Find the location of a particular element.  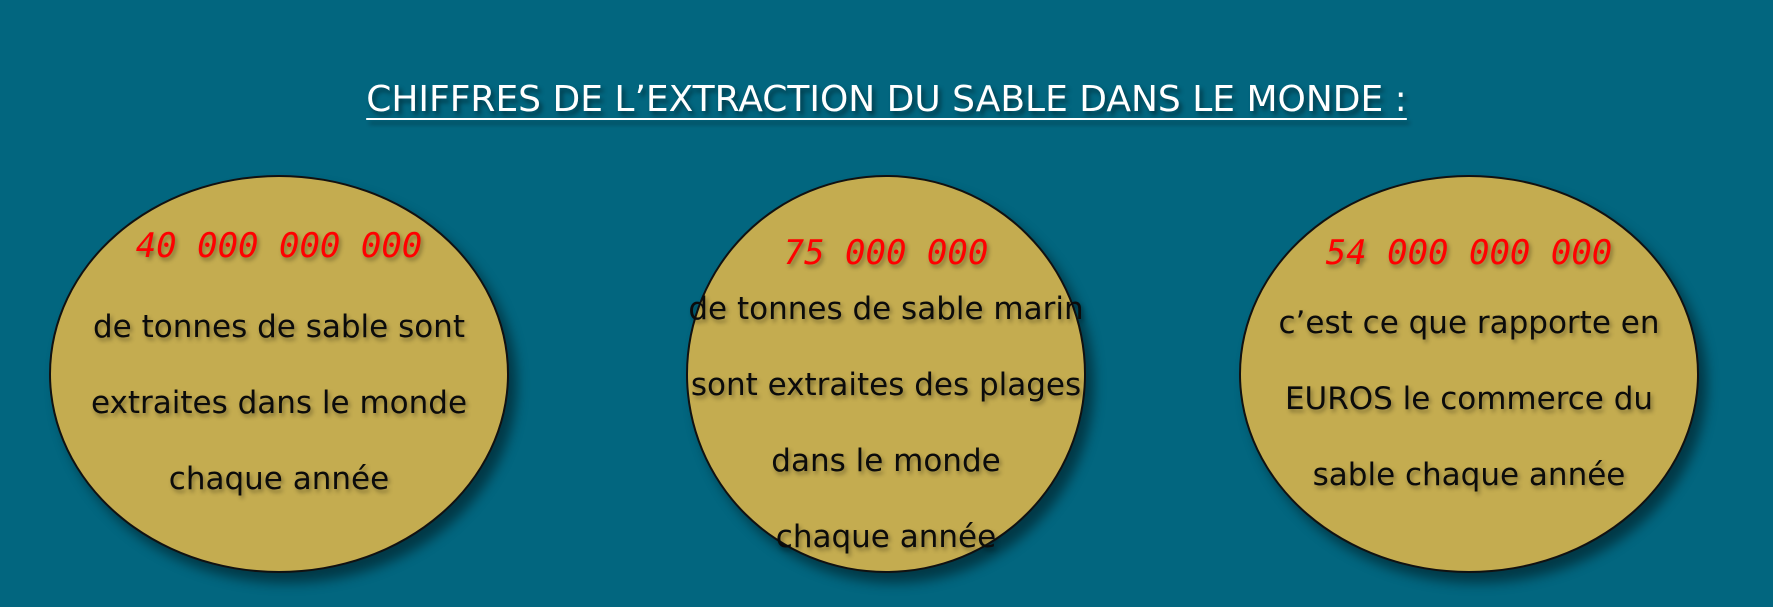

stat-number: 40 000 000 000 is located at coordinates (279, 246).